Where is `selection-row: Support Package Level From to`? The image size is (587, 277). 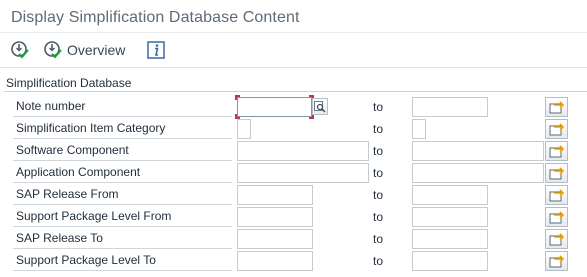 selection-row: Support Package Level From to is located at coordinates (293, 218).